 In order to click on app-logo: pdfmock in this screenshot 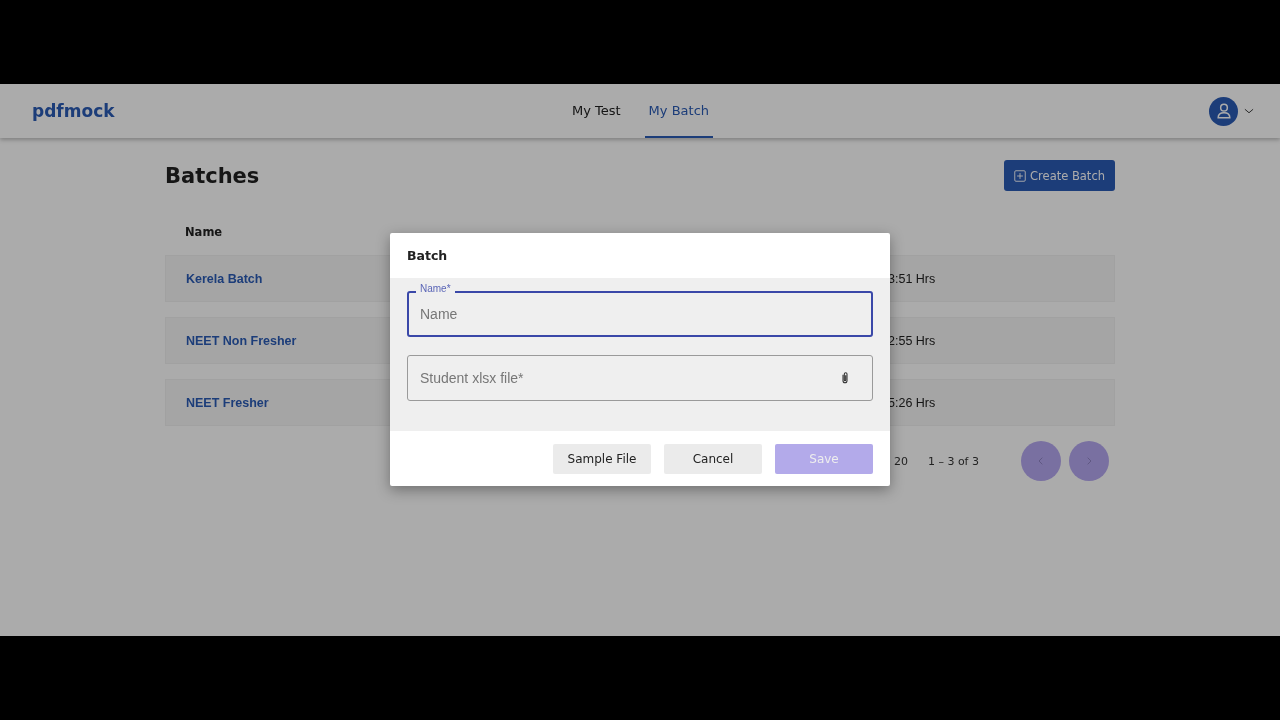, I will do `click(182, 111)`.